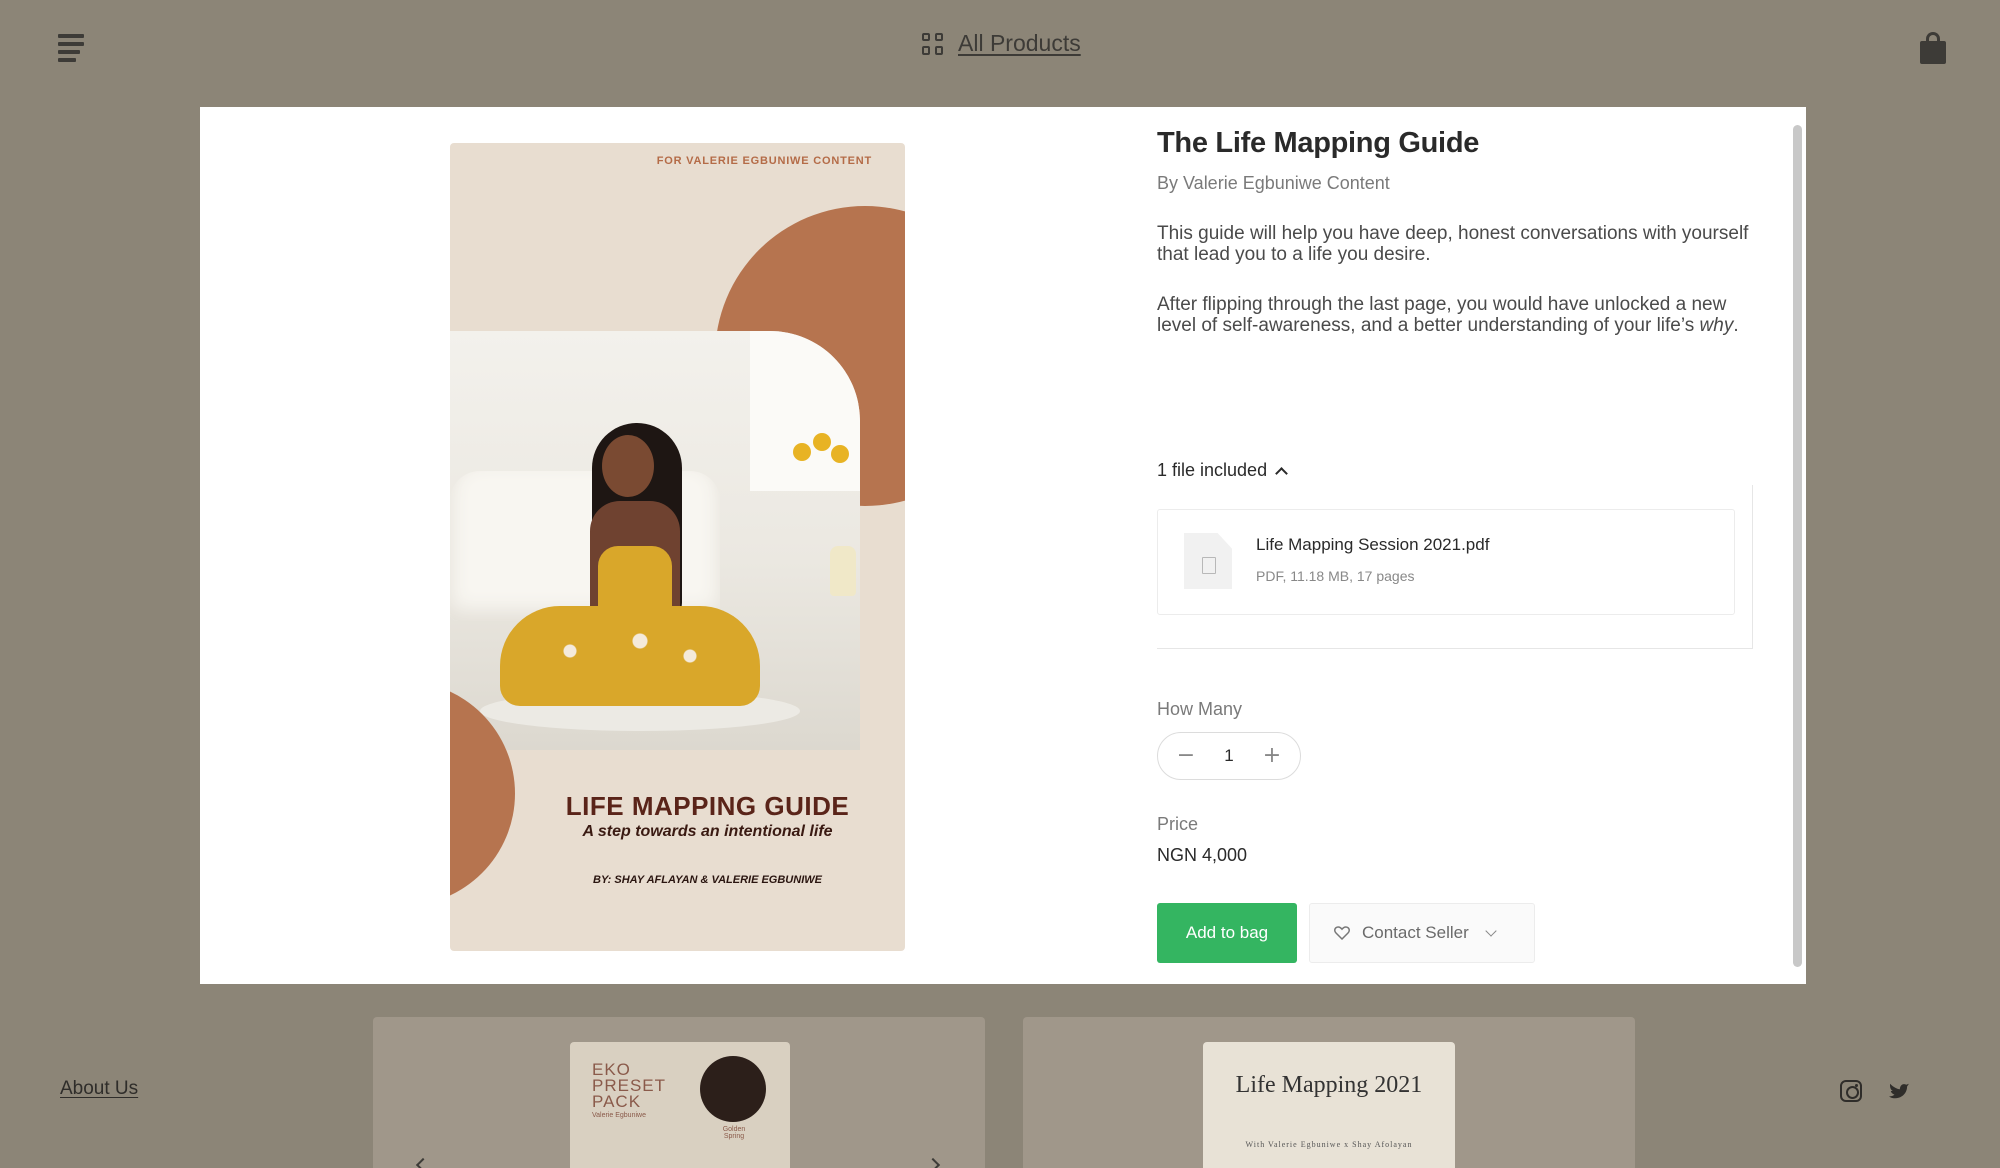  I want to click on twitter-icon, so click(1899, 1091).